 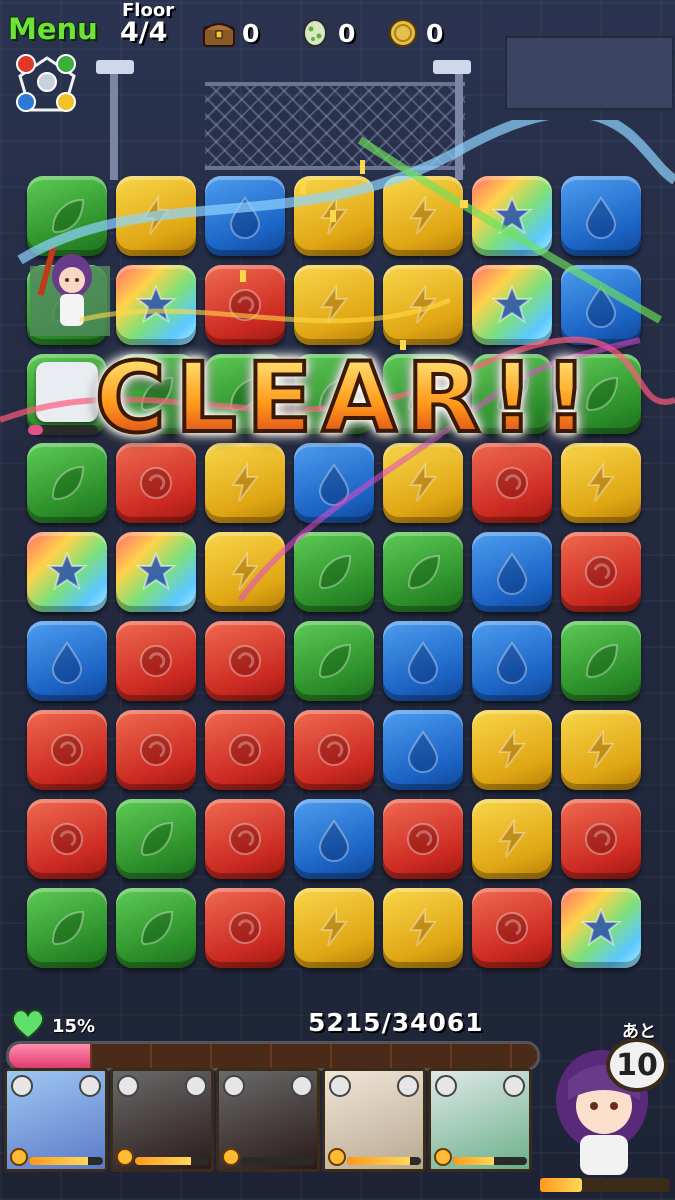 I want to click on menu-button: Menu, so click(x=53, y=29).